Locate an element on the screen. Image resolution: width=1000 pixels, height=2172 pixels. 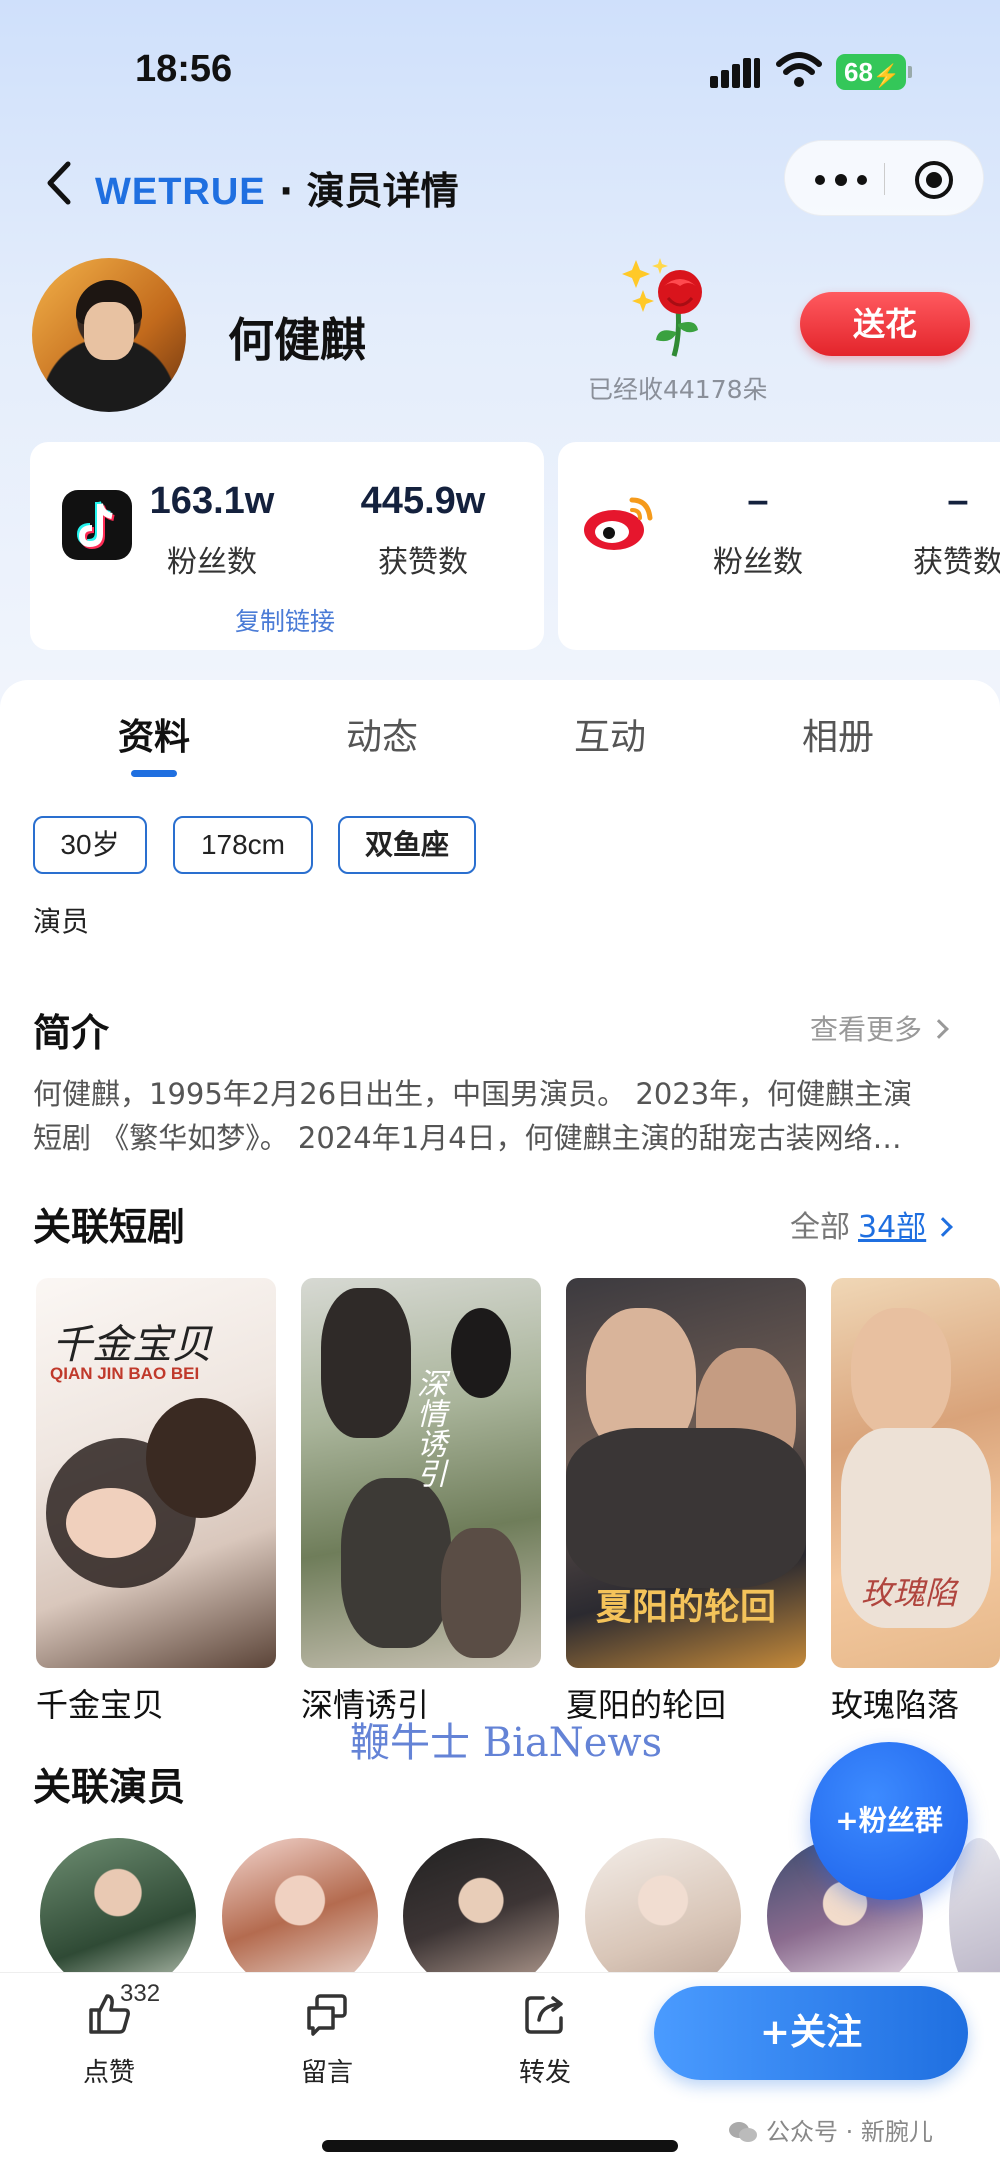
wechat-icon is located at coordinates (743, 2132).